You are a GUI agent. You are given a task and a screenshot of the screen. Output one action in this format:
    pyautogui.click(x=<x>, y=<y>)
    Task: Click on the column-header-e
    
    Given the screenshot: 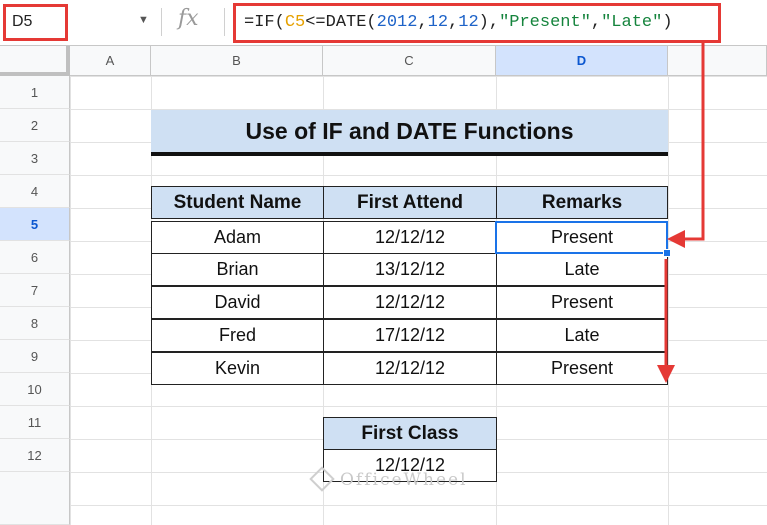 What is the action you would take?
    pyautogui.click(x=717, y=61)
    